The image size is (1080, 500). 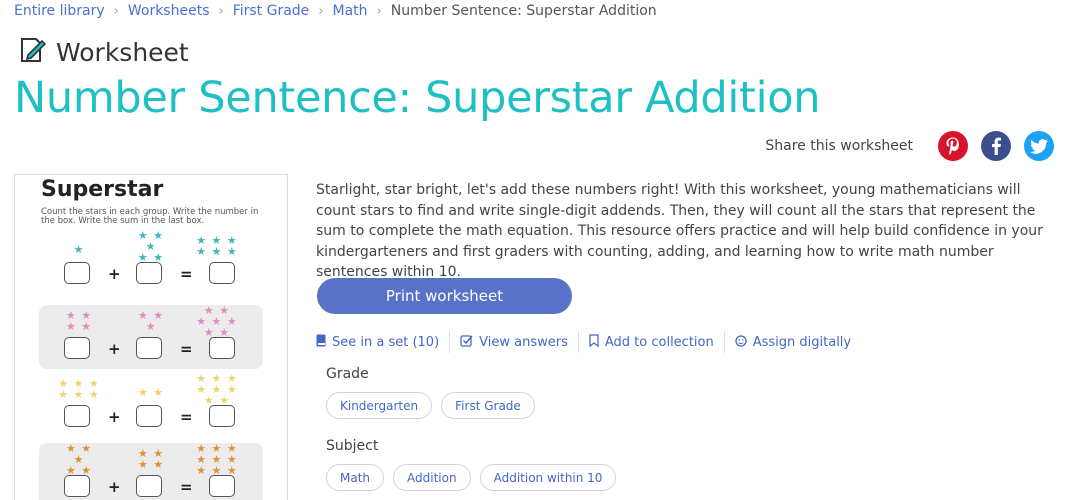 What do you see at coordinates (79, 389) in the screenshot?
I see `addend-stars-a: ★ ★ ★ ★ ★ ★` at bounding box center [79, 389].